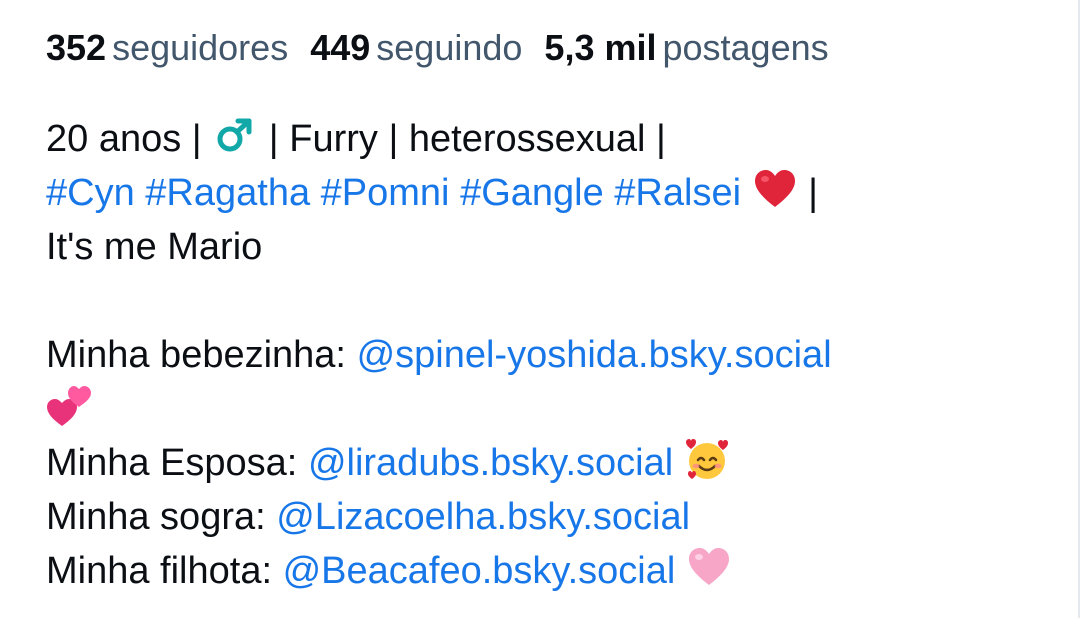 This screenshot has height=618, width=1080. Describe the element at coordinates (527, 139) in the screenshot. I see `bio-orientation: heterossexual` at that location.